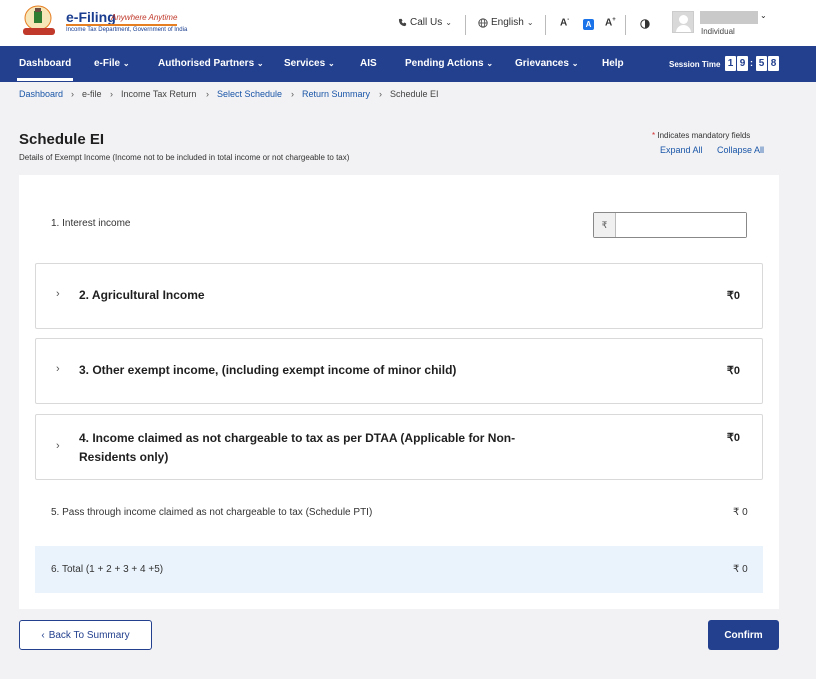 The image size is (816, 679). What do you see at coordinates (542, 63) in the screenshot?
I see `nav-item-label: Grievances` at bounding box center [542, 63].